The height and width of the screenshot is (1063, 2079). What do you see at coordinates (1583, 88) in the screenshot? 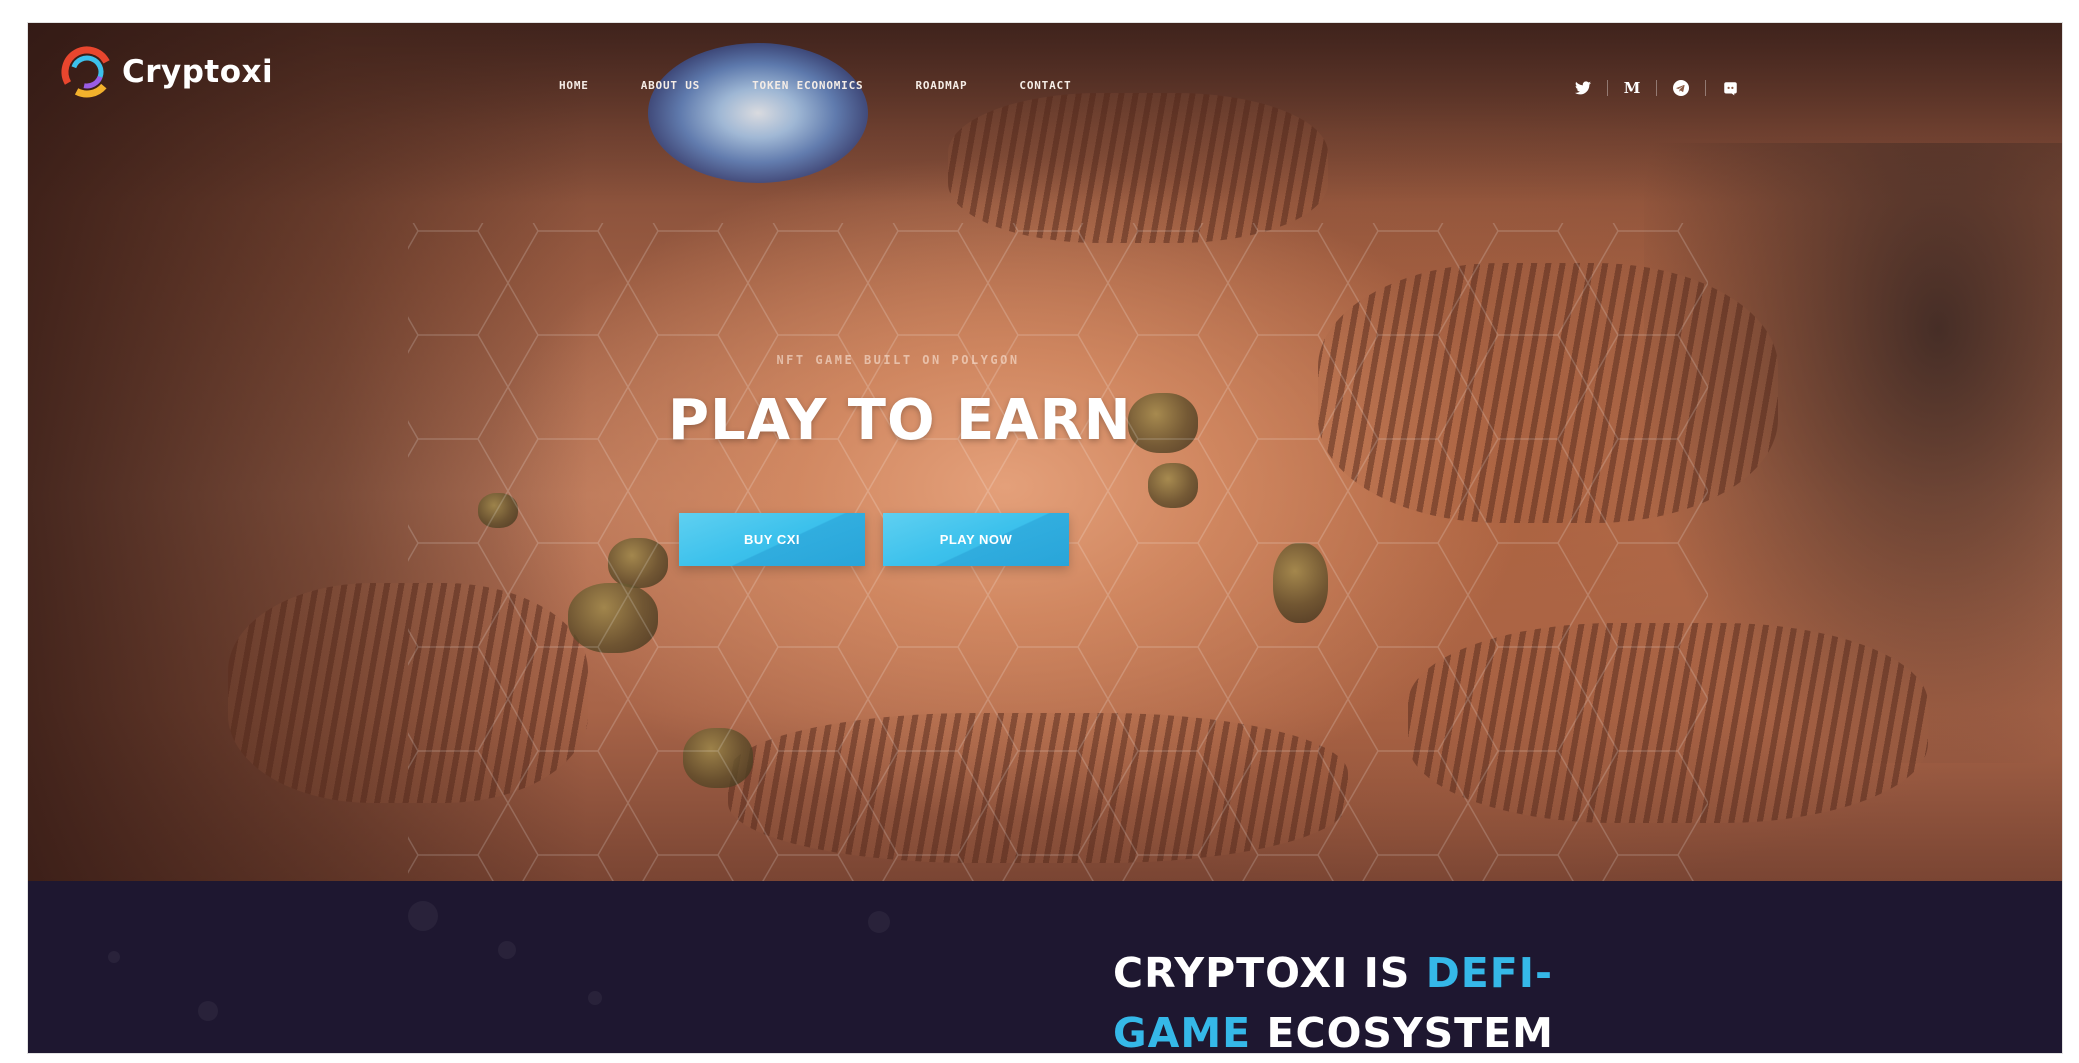
I see `twitter-icon` at bounding box center [1583, 88].